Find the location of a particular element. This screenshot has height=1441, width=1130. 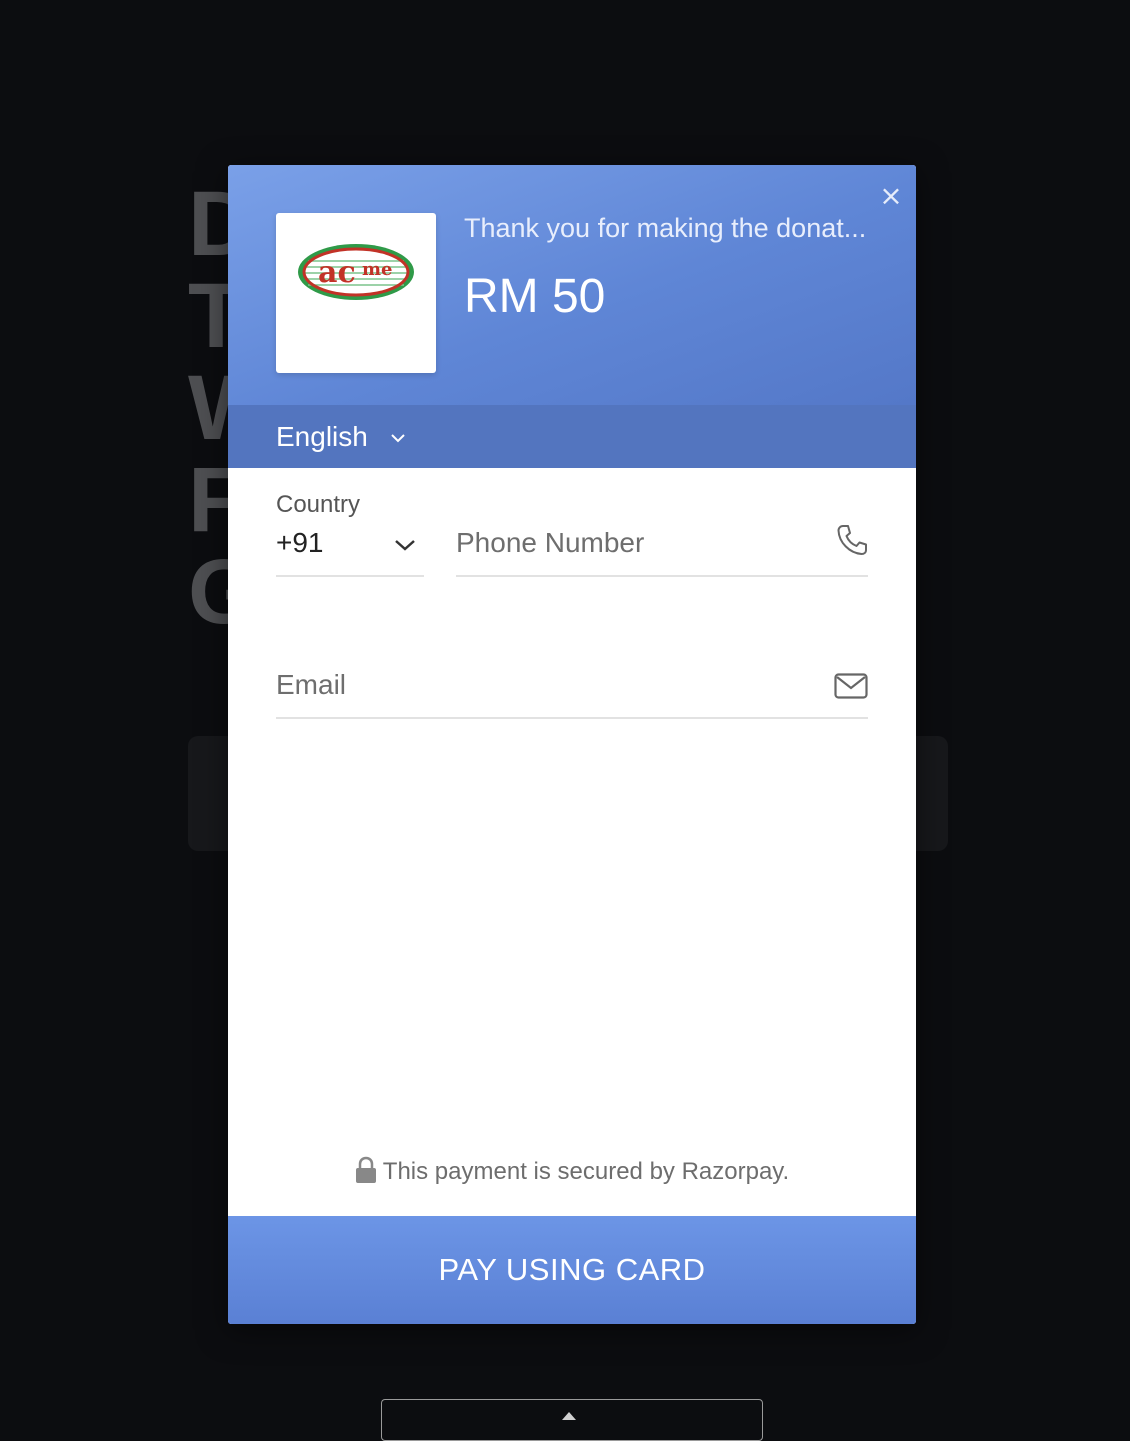

phone-underline is located at coordinates (662, 576).